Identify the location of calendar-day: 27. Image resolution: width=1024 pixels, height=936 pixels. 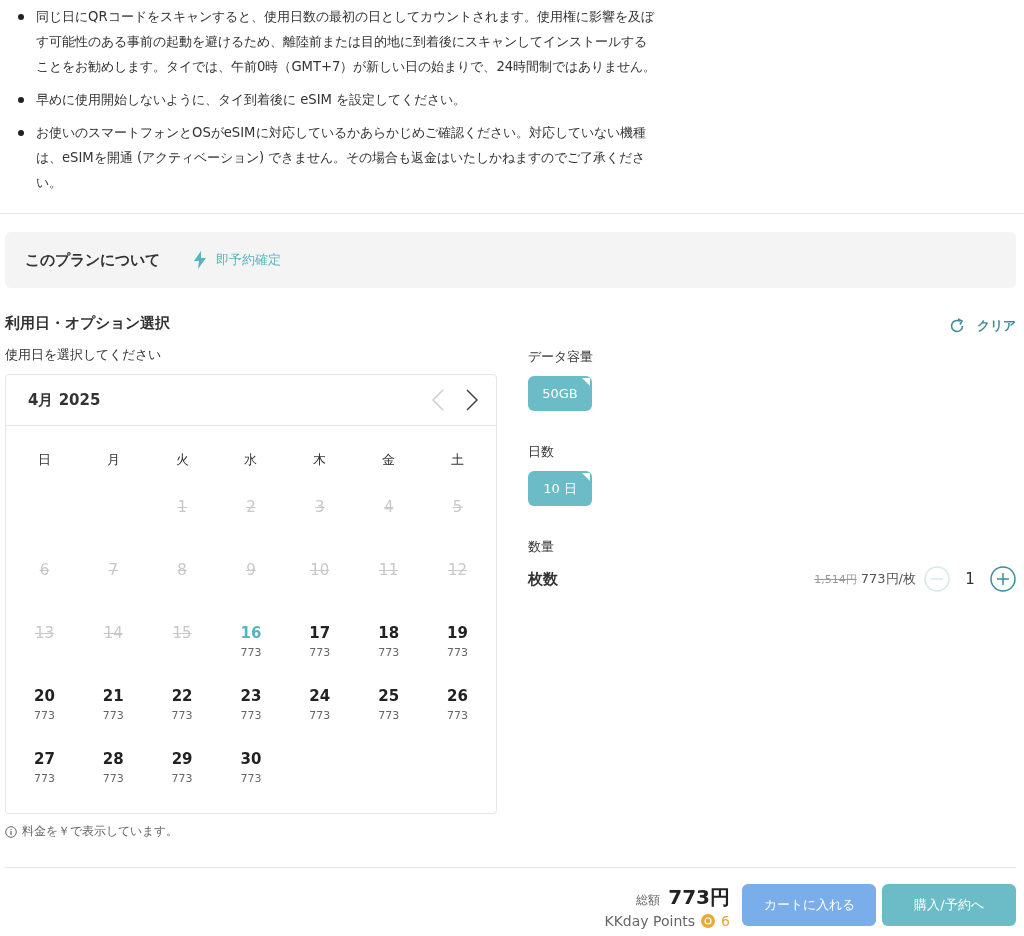
(44, 759).